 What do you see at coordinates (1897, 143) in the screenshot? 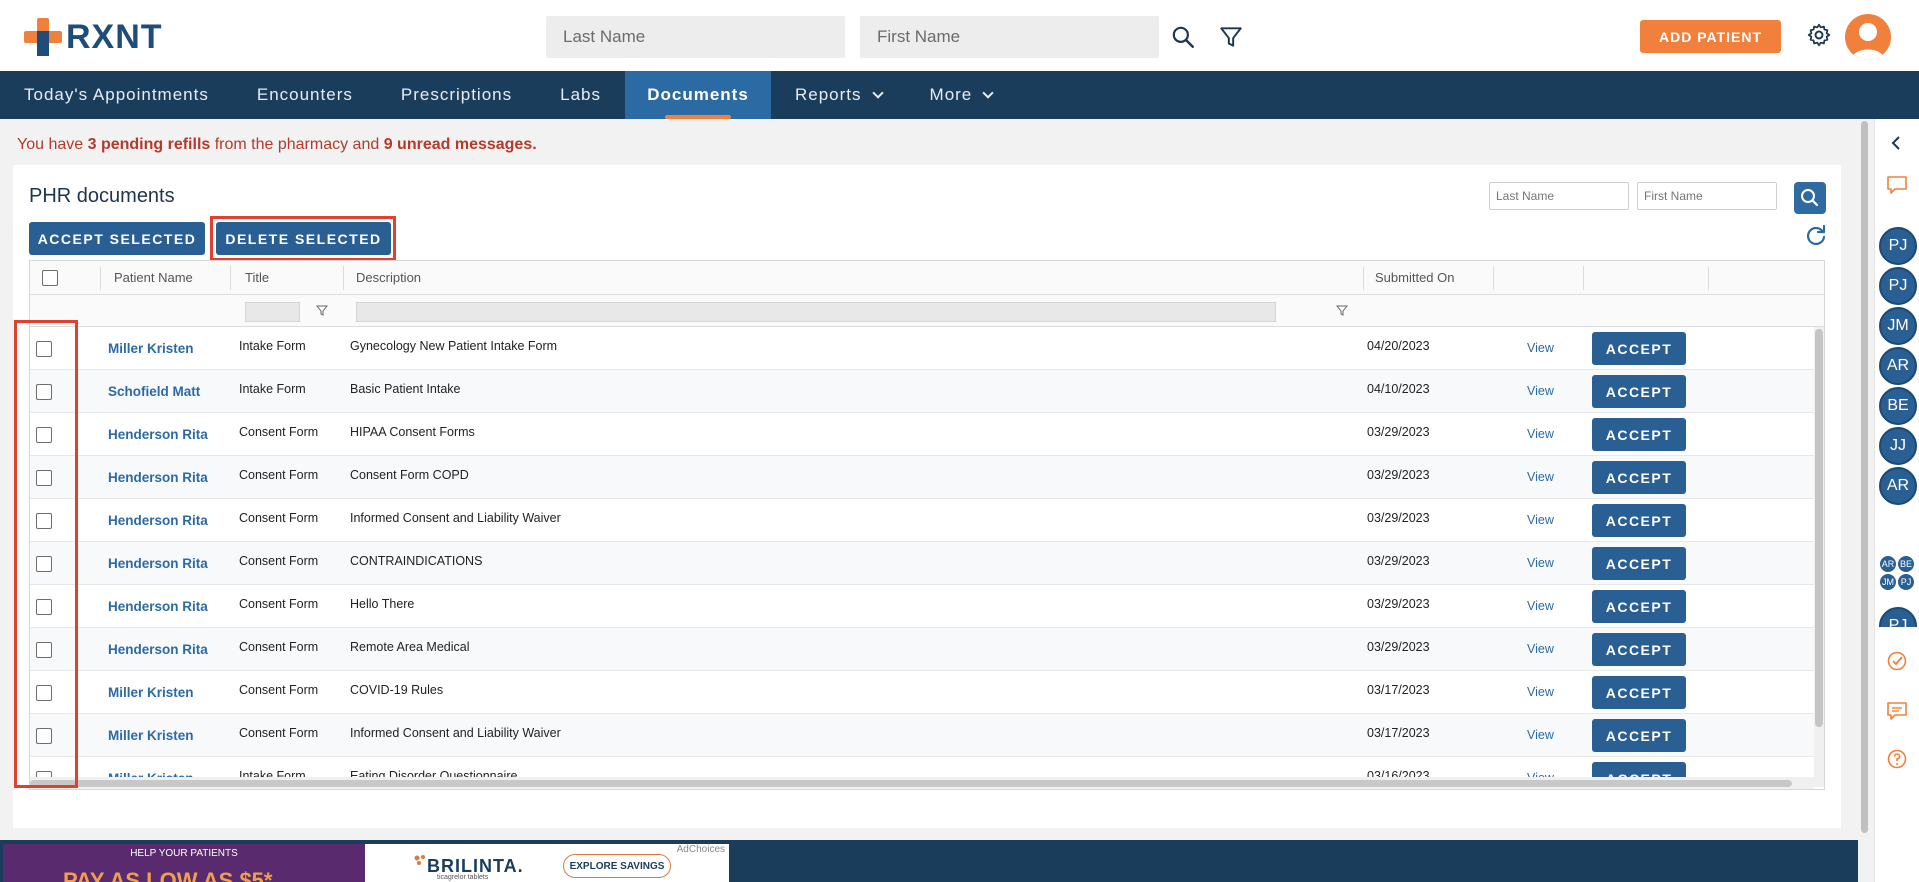
I see `chevron-left-icon` at bounding box center [1897, 143].